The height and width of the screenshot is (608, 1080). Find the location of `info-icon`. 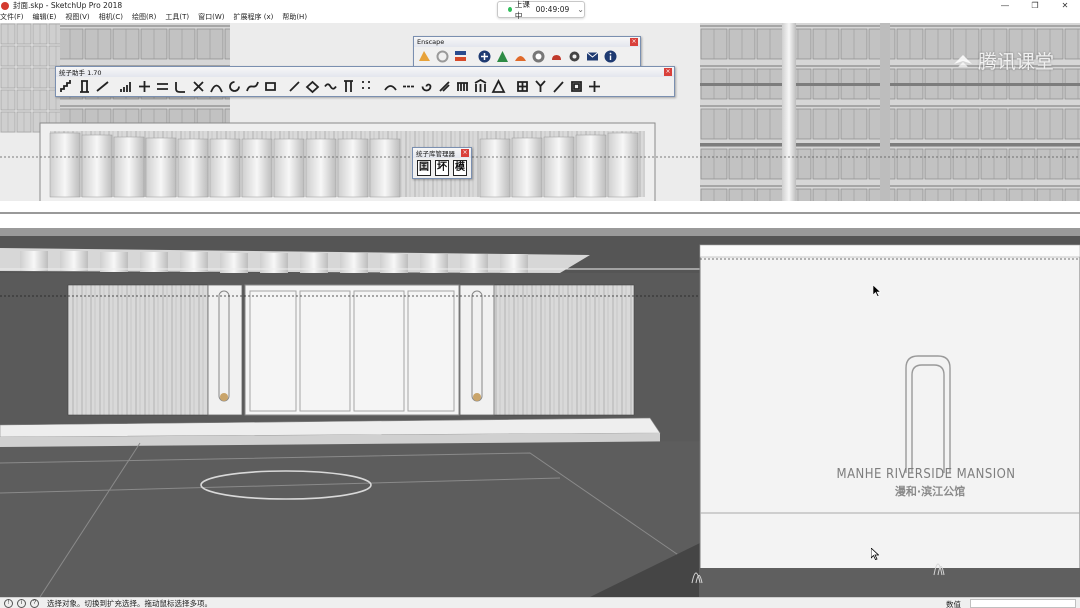

info-icon is located at coordinates (610, 56).